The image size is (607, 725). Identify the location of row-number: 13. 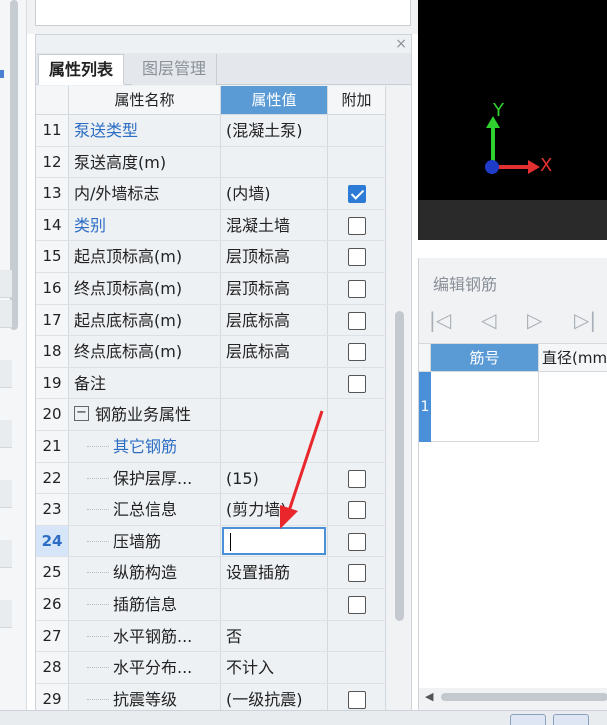
(52, 193).